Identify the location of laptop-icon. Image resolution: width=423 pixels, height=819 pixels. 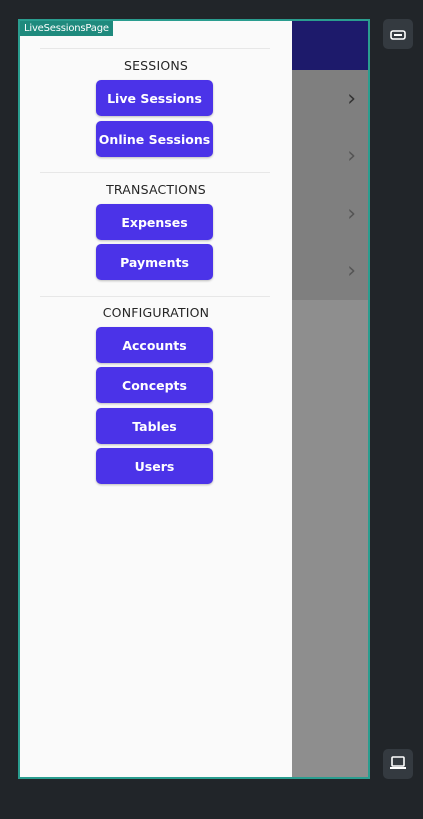
(398, 764).